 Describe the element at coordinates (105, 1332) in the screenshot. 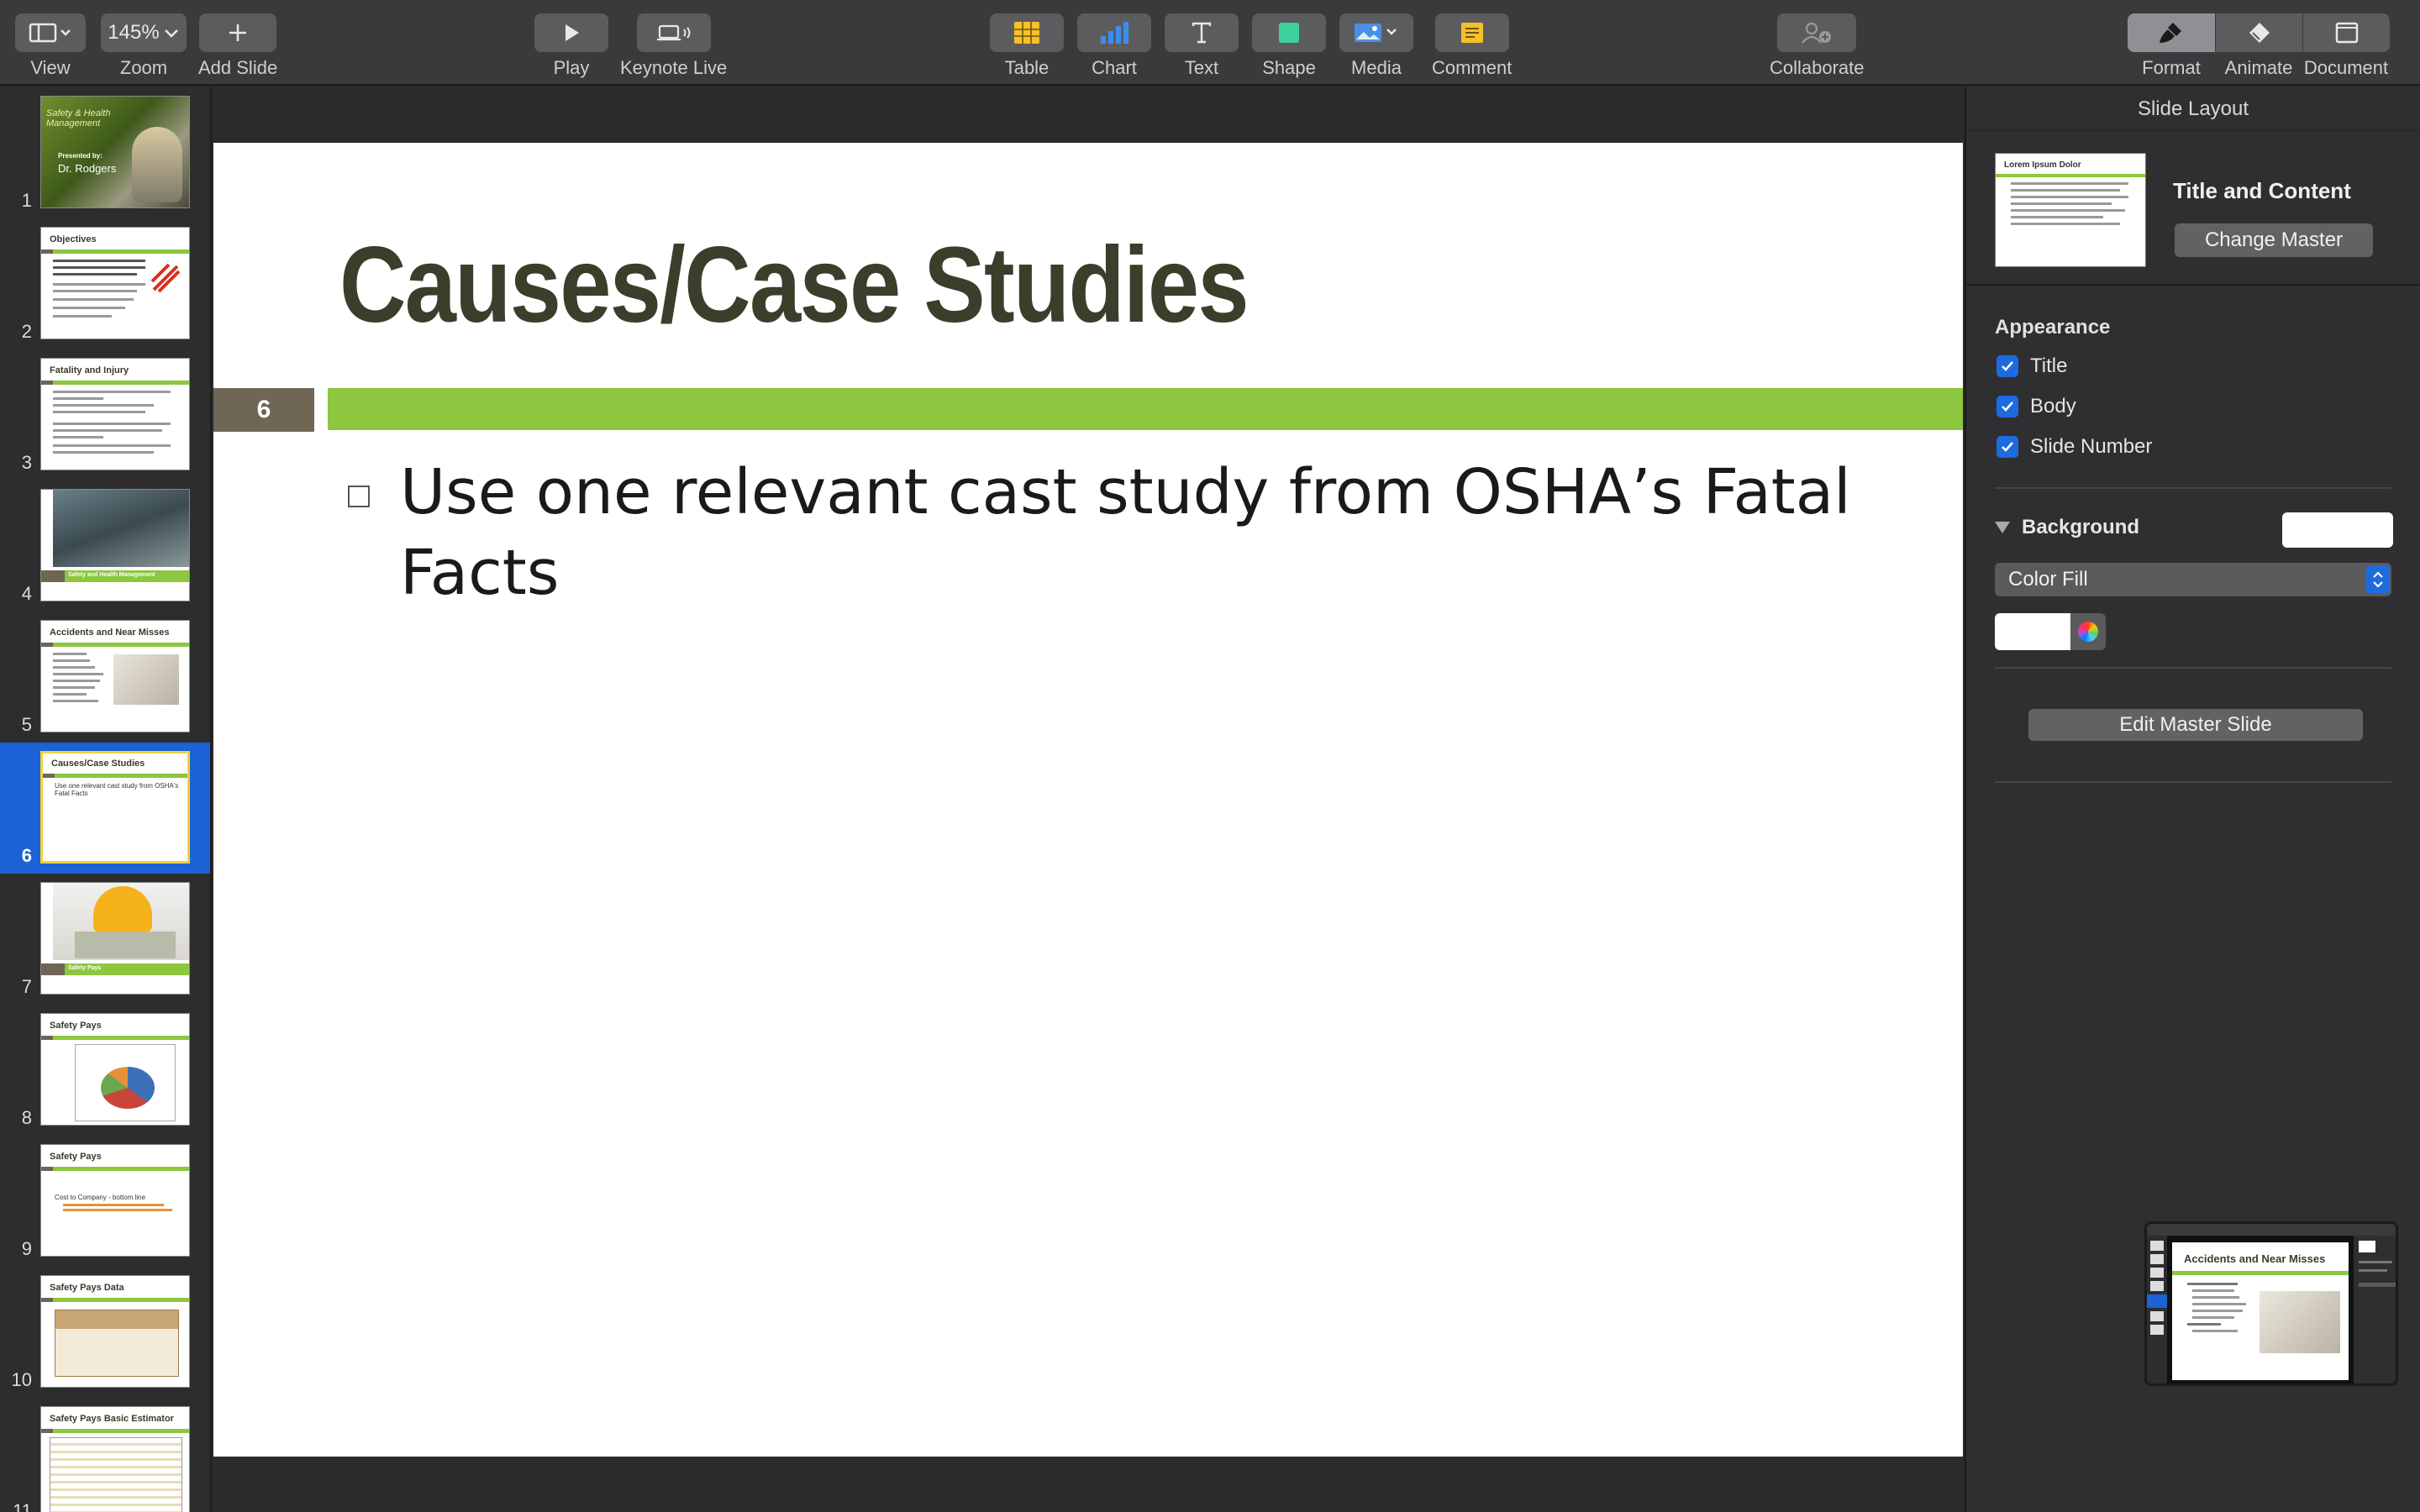

I see `slide-thumbnail-10: Safety Pays Data 10` at that location.